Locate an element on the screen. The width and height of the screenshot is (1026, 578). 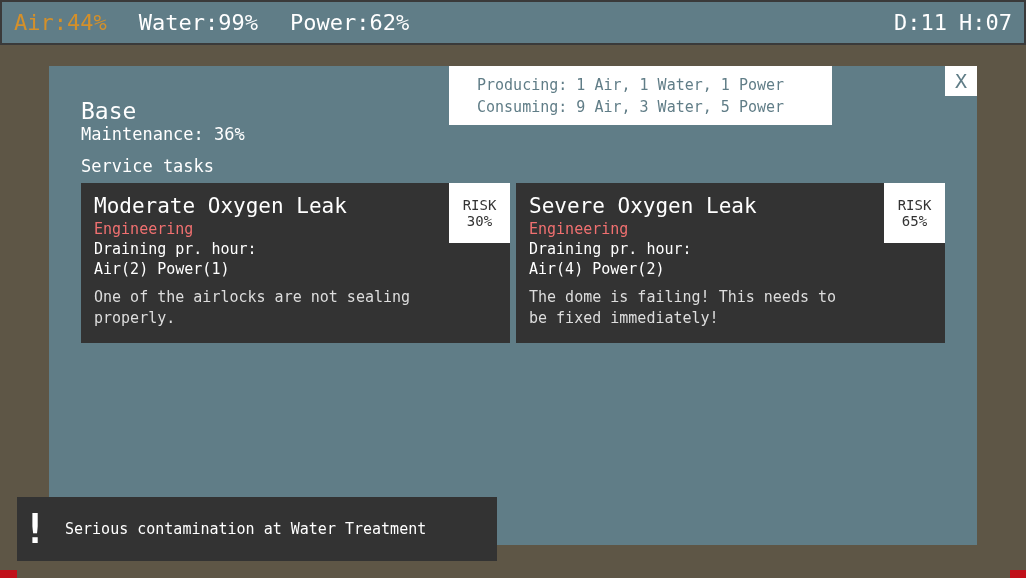
hour-counter: H:07 is located at coordinates (985, 23).